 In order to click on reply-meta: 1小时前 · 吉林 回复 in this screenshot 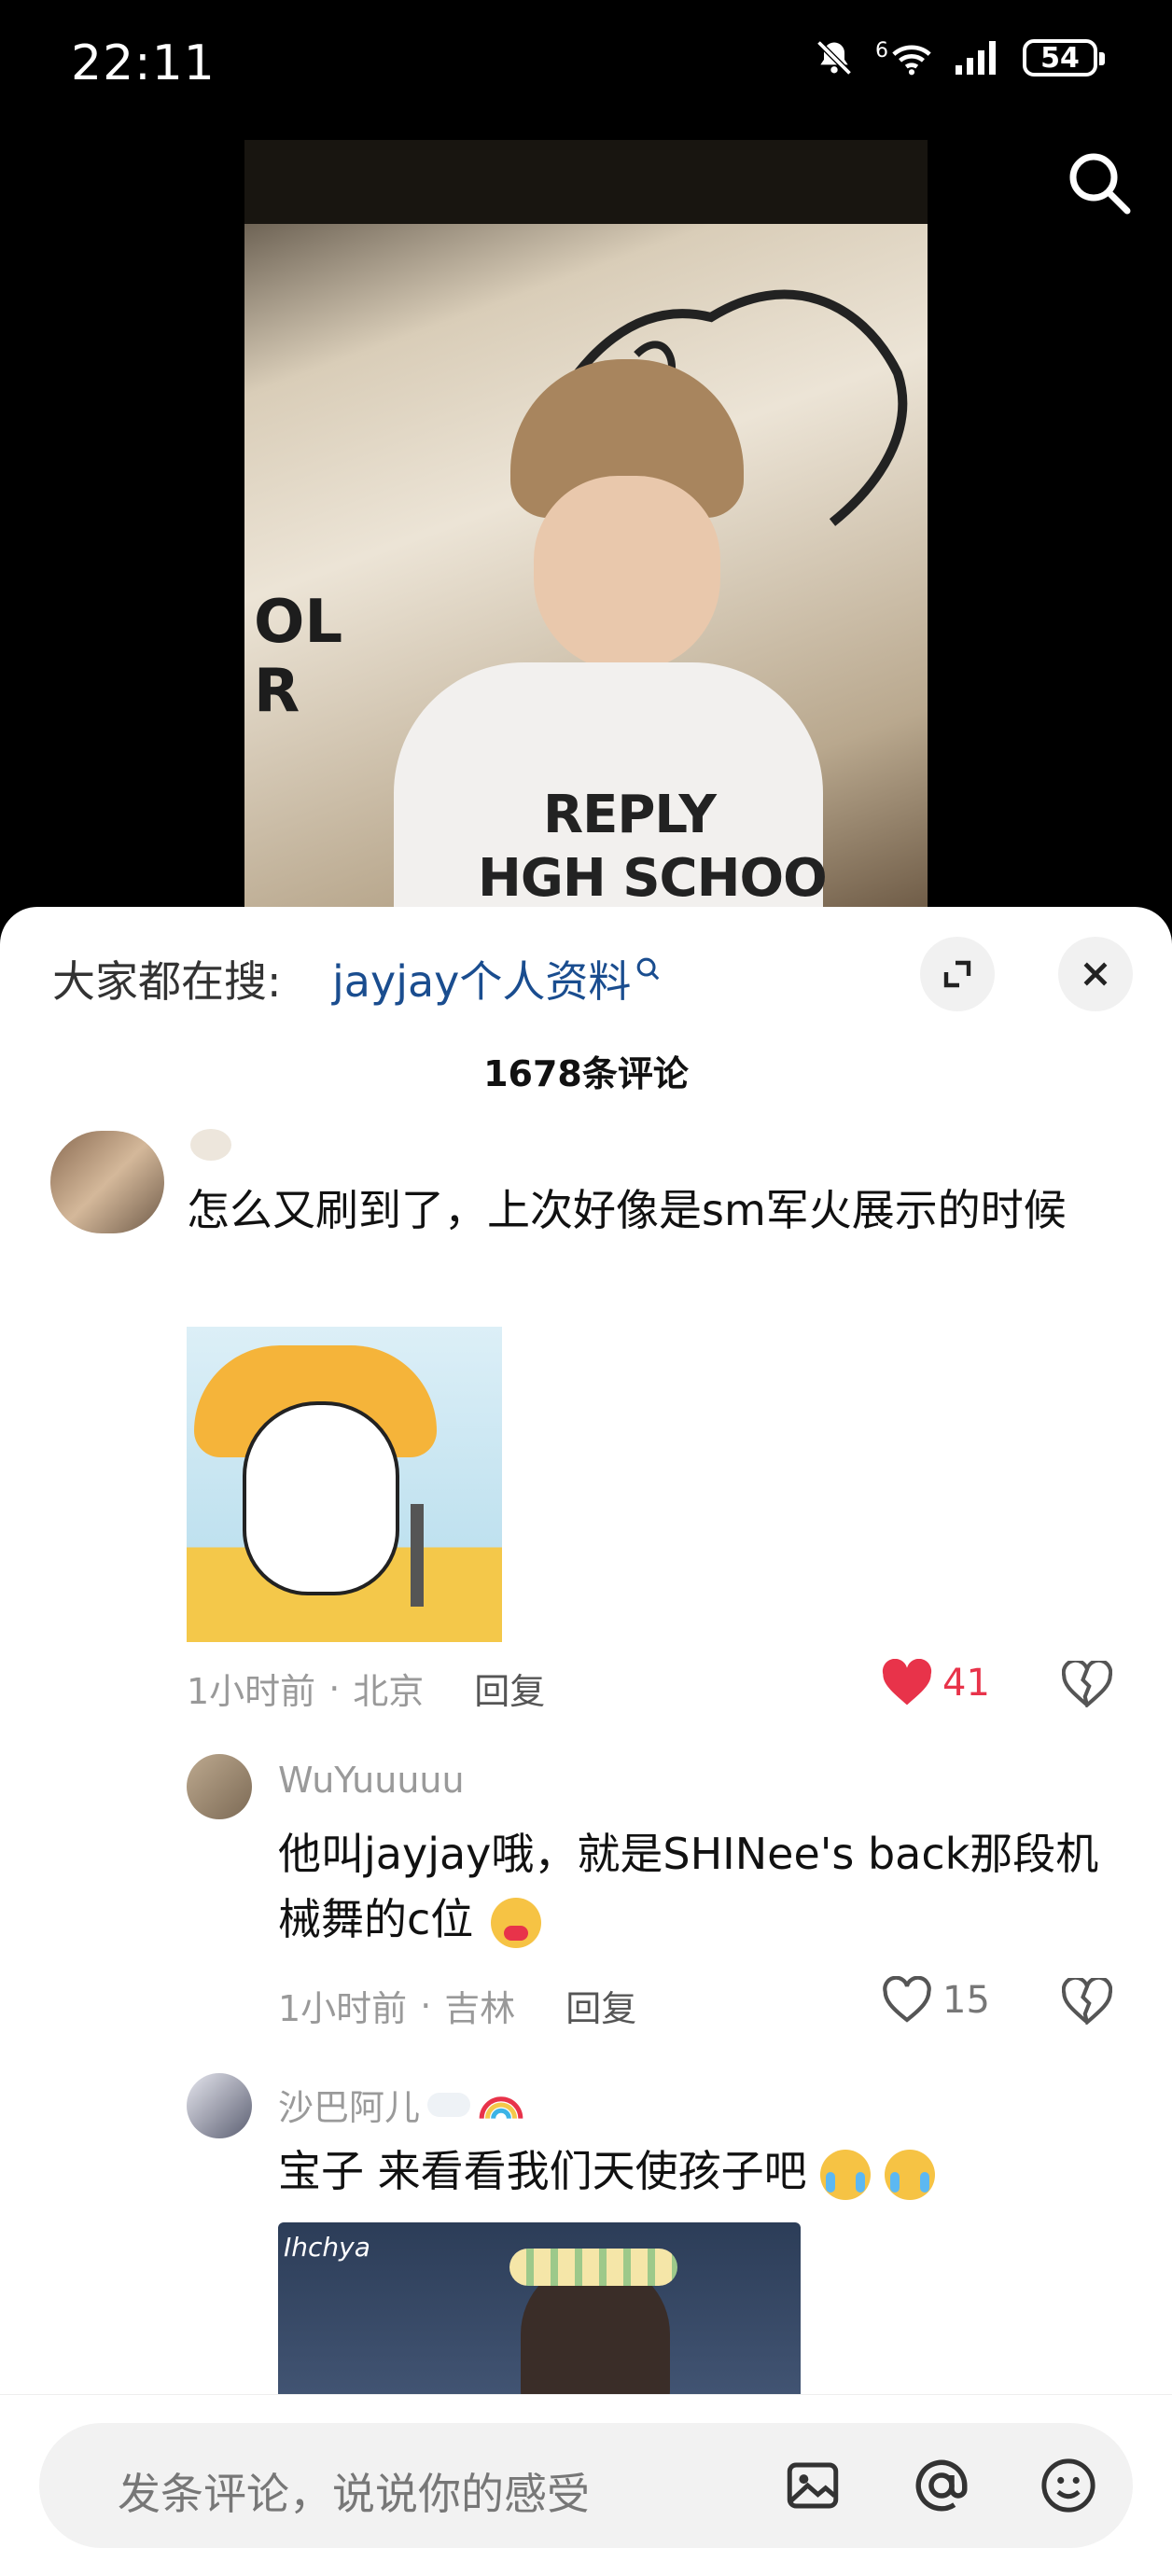, I will do `click(457, 2006)`.